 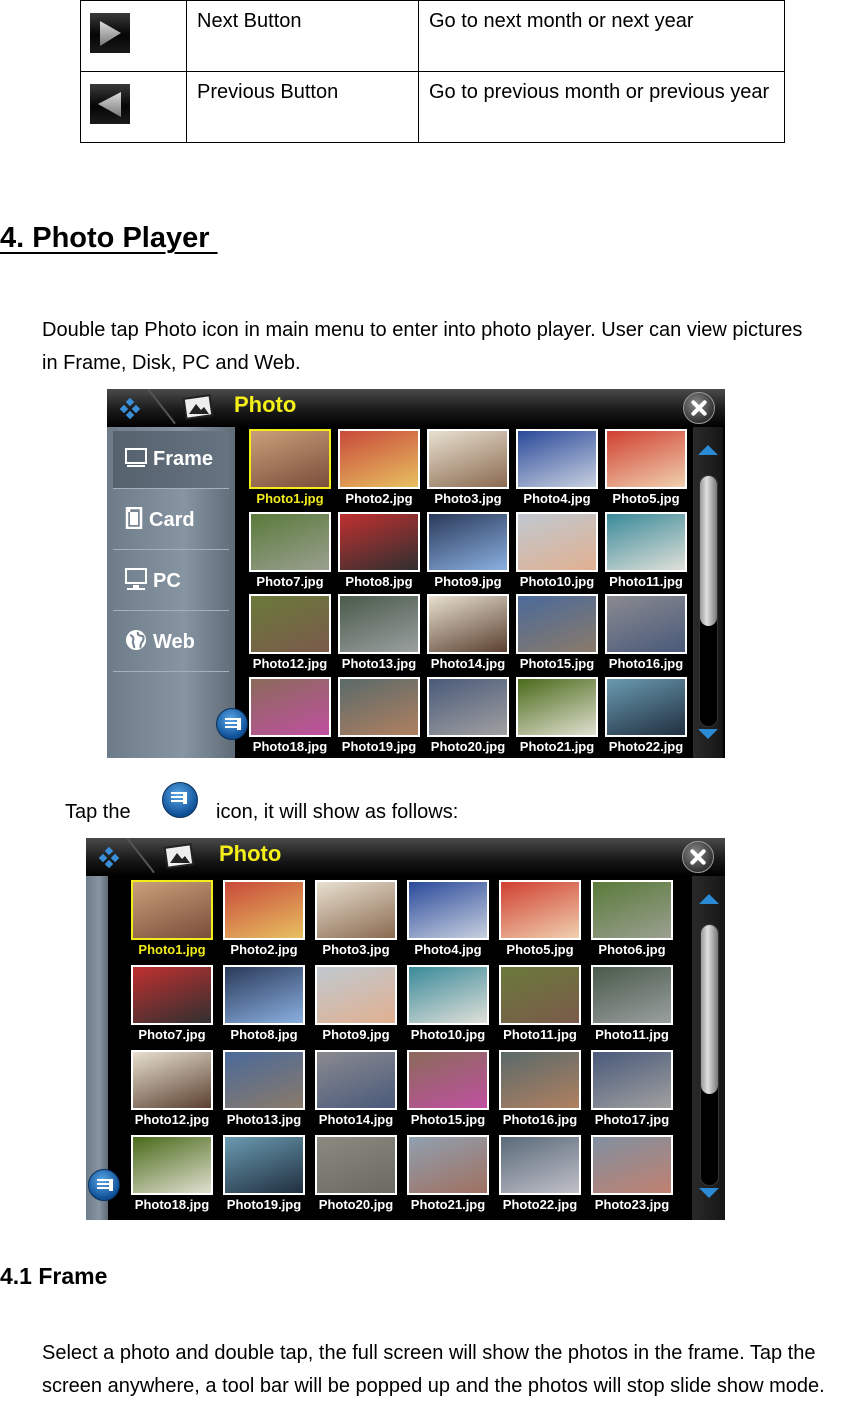 I want to click on button-description: Go to previous month or previous year, so click(x=601, y=107).